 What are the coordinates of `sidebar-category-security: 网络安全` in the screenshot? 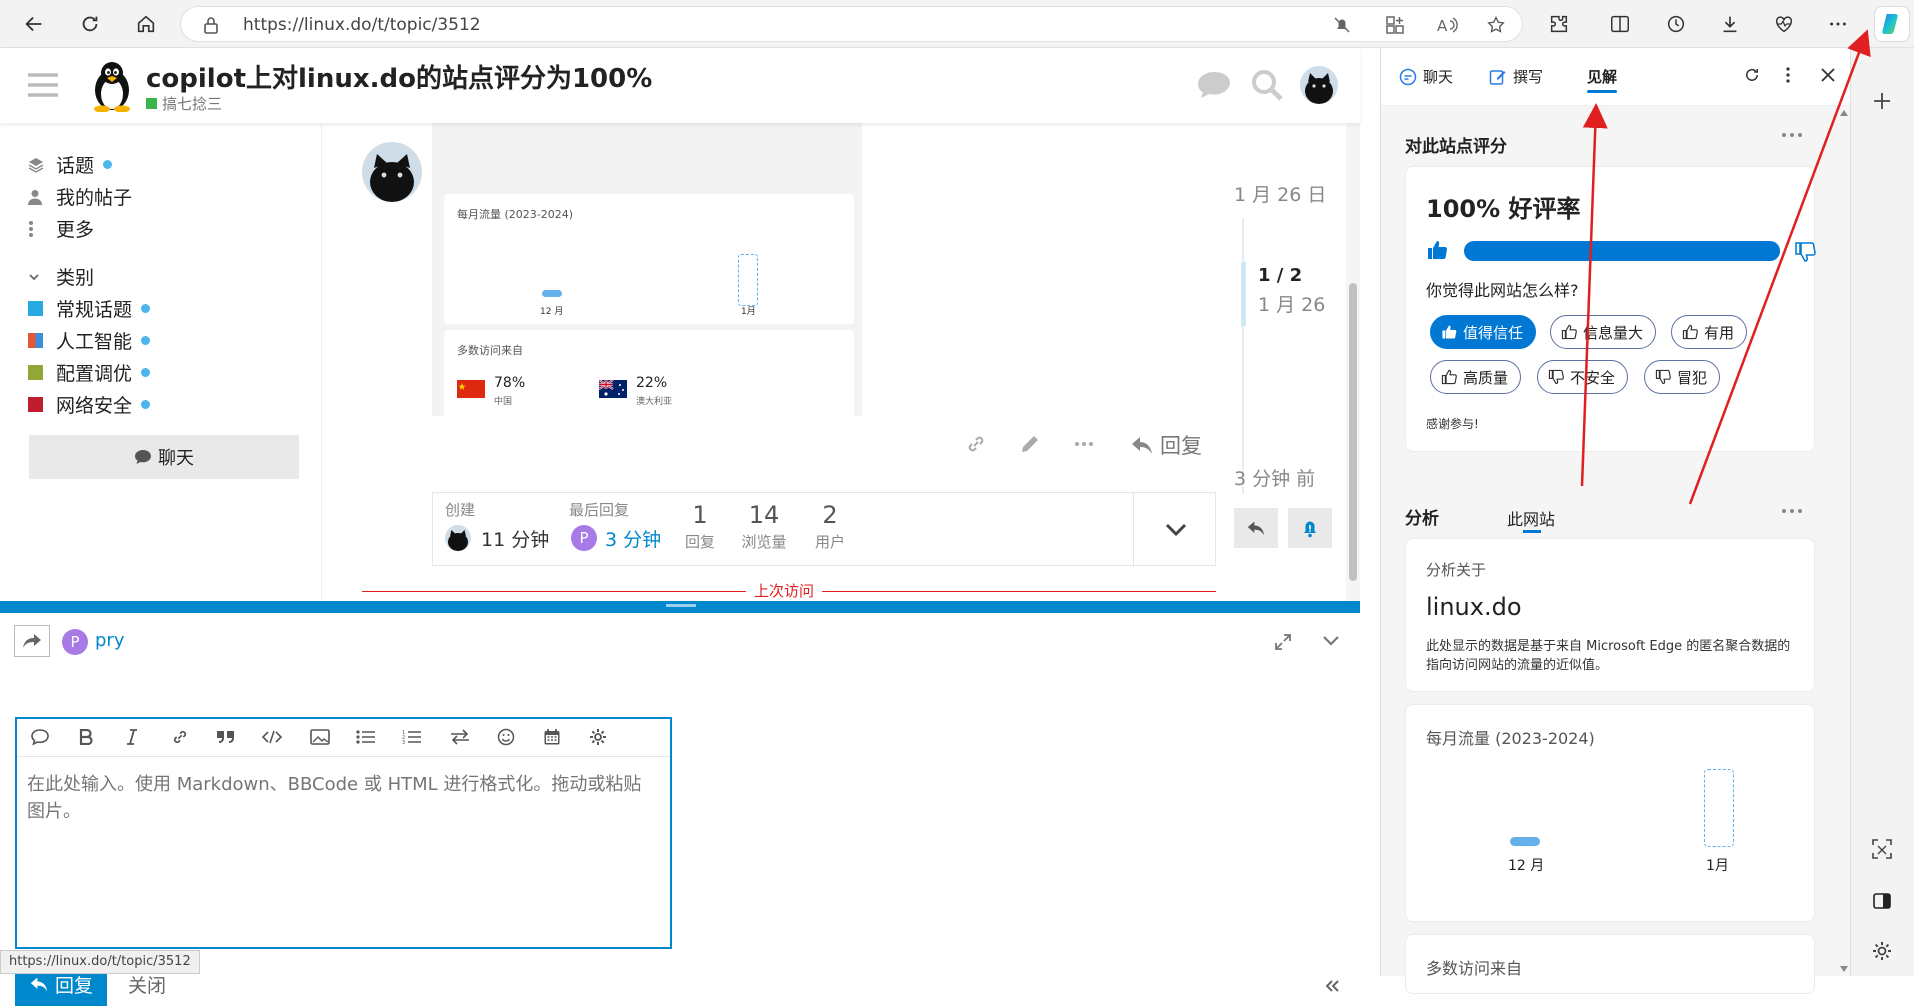 It's located at (89, 404).